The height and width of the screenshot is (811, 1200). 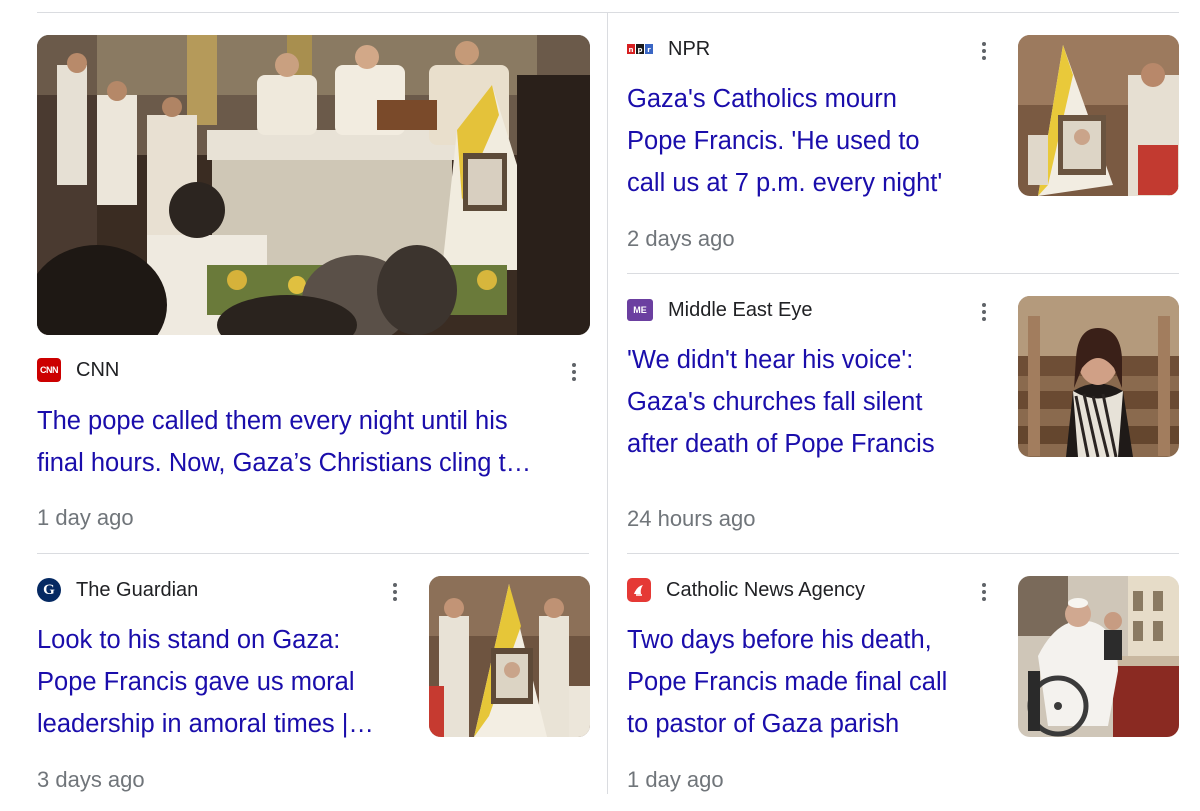 I want to click on published-time: 3 days ago, so click(x=91, y=779).